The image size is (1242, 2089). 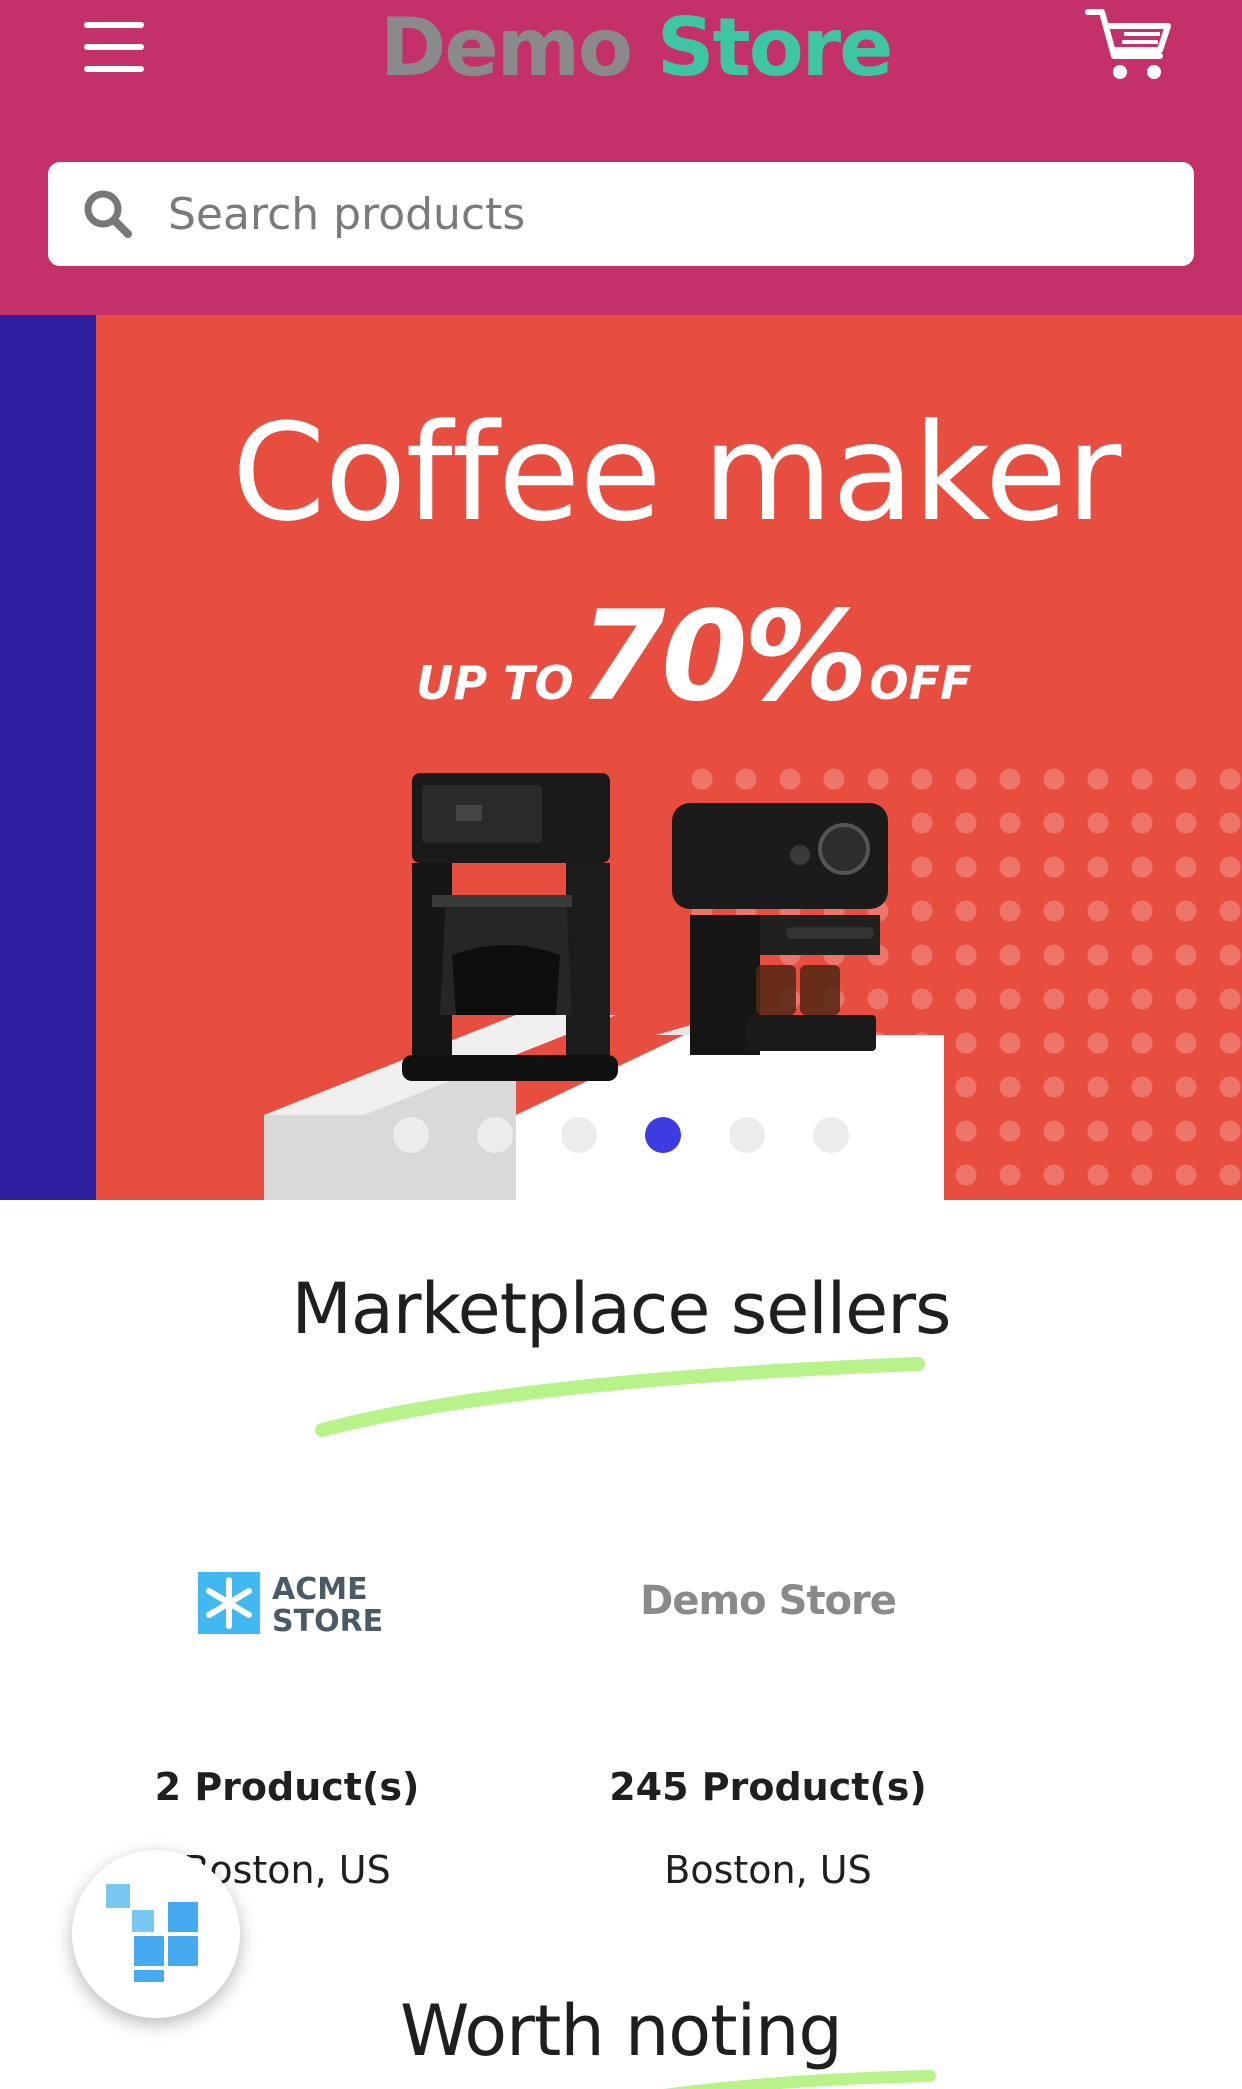 I want to click on banner-offer: UP TO 70% OFF, so click(x=816, y=657).